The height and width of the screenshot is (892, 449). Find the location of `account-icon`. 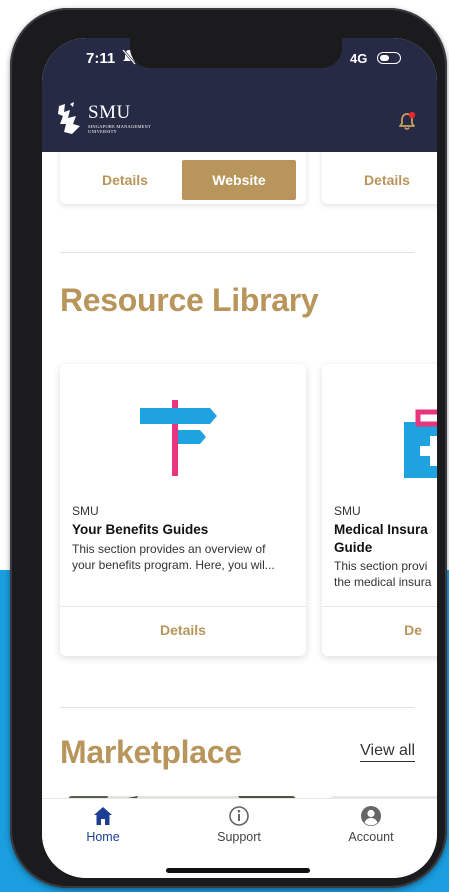

account-icon is located at coordinates (371, 816).